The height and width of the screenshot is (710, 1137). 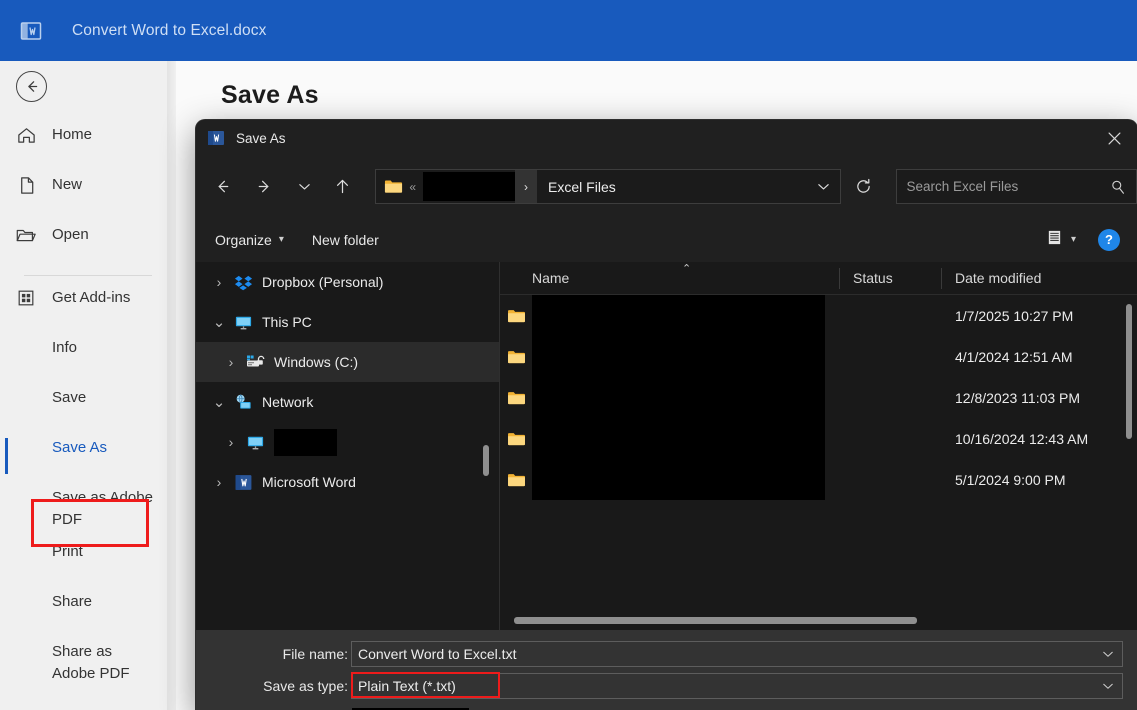 What do you see at coordinates (102, 508) in the screenshot?
I see `sidebar-item-label: Save as Adobe PDF` at bounding box center [102, 508].